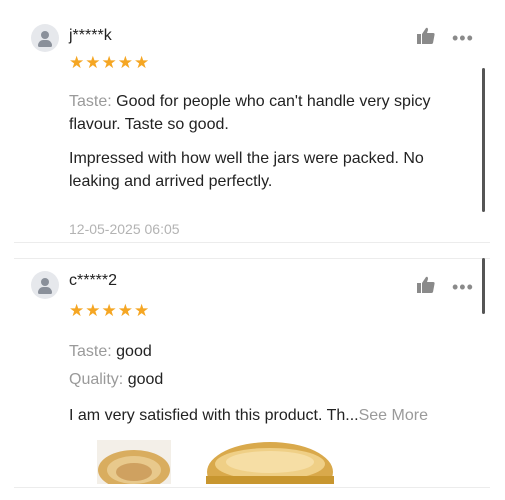  Describe the element at coordinates (145, 379) in the screenshot. I see `quality-value: good` at that location.